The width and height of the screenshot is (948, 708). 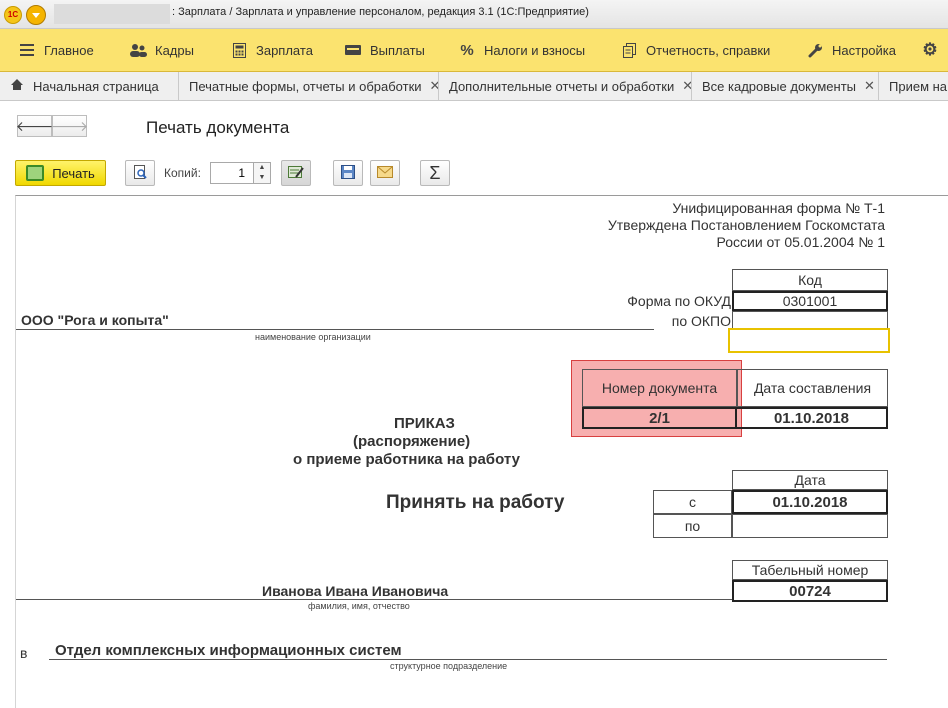 I want to click on organization-name: ООО "Рога и копыта", so click(x=95, y=320).